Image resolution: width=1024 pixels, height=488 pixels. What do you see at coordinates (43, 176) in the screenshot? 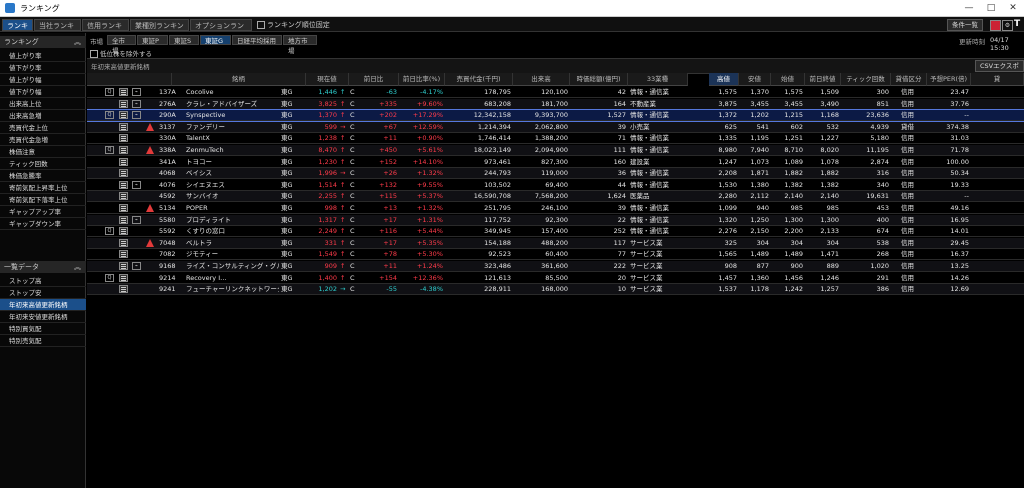
I see `sidebar-item-10: 株価急騰率` at bounding box center [43, 176].